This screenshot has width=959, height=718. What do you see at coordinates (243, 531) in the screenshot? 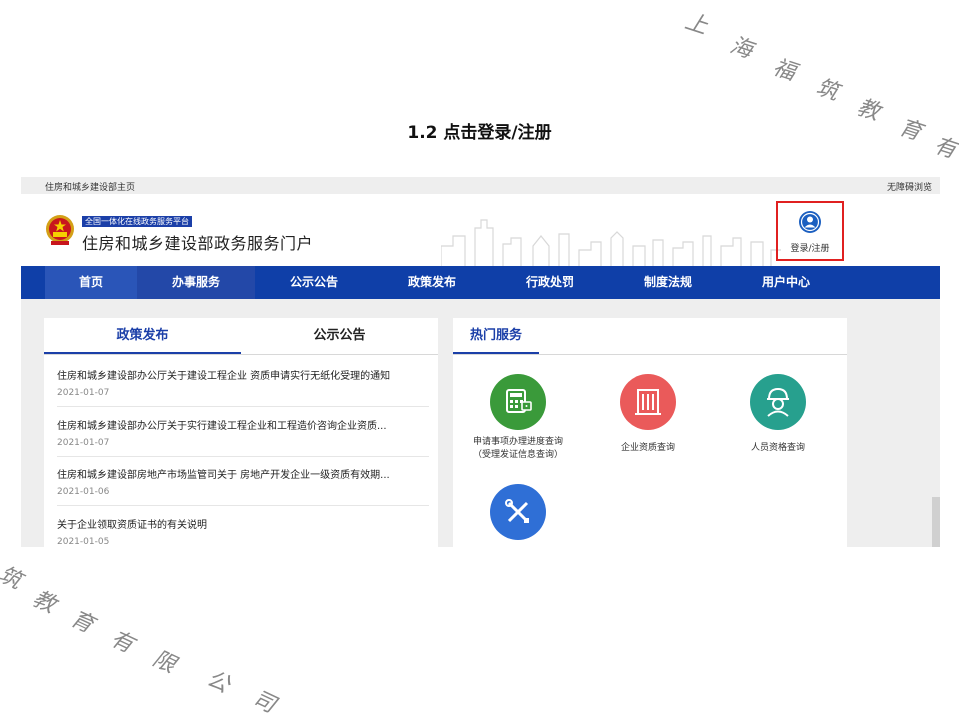
I see `news-item: 关于企业领取资质证书的有关说明 2021-01-05` at bounding box center [243, 531].